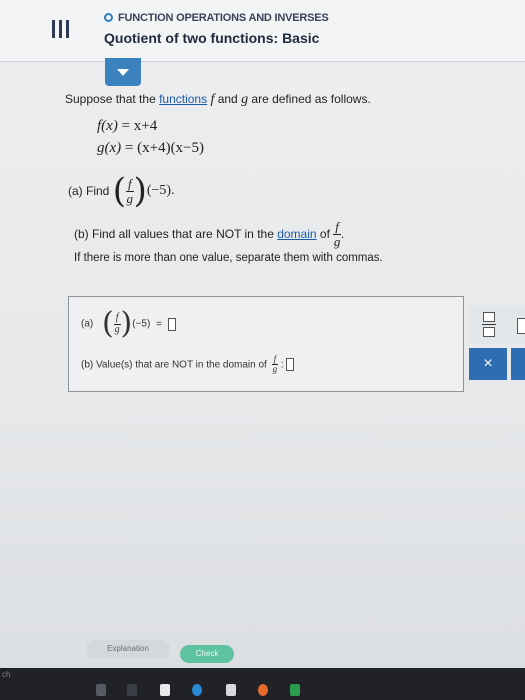 The image size is (525, 700). I want to click on g-definition: g(x) = (x+4)(x−5), so click(151, 148).